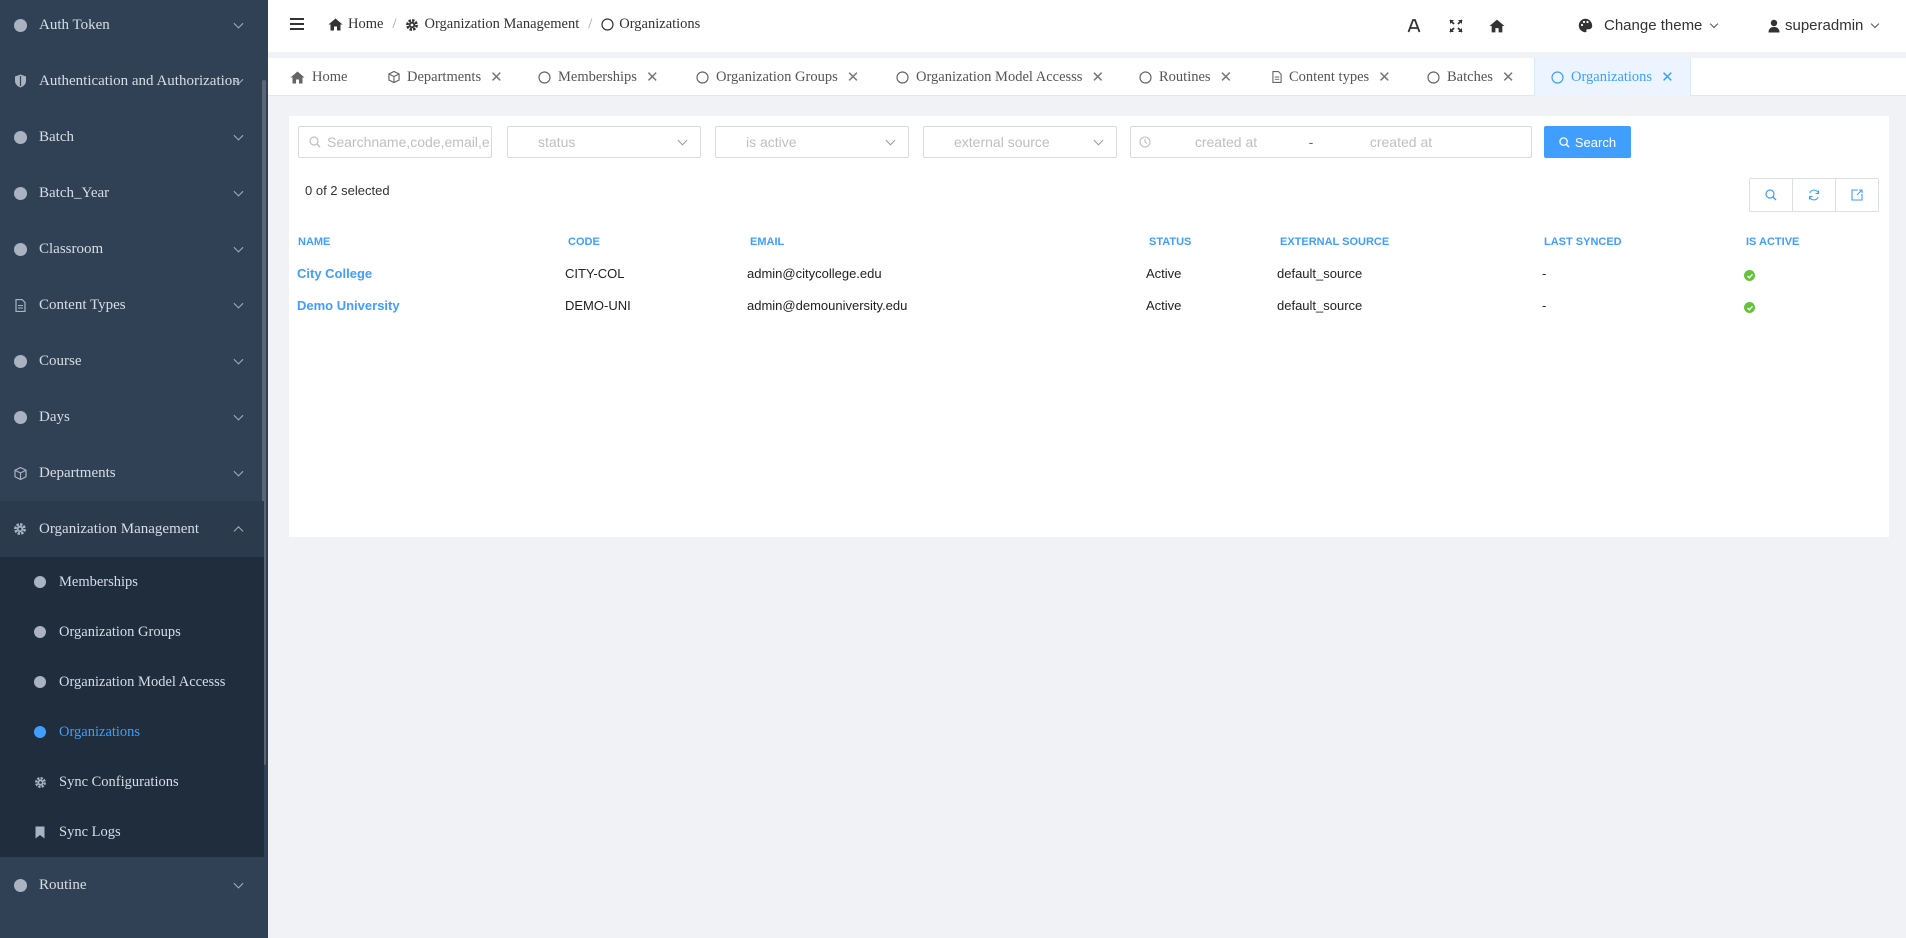 The width and height of the screenshot is (1906, 938). What do you see at coordinates (347, 190) in the screenshot?
I see `selection-count: 0 of 2 selected` at bounding box center [347, 190].